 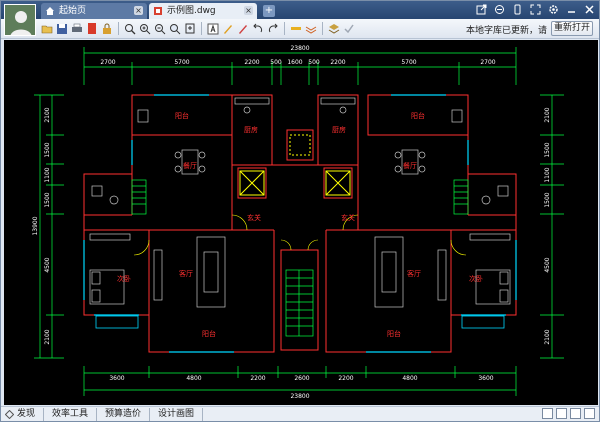 I want to click on avatar, so click(x=20, y=20).